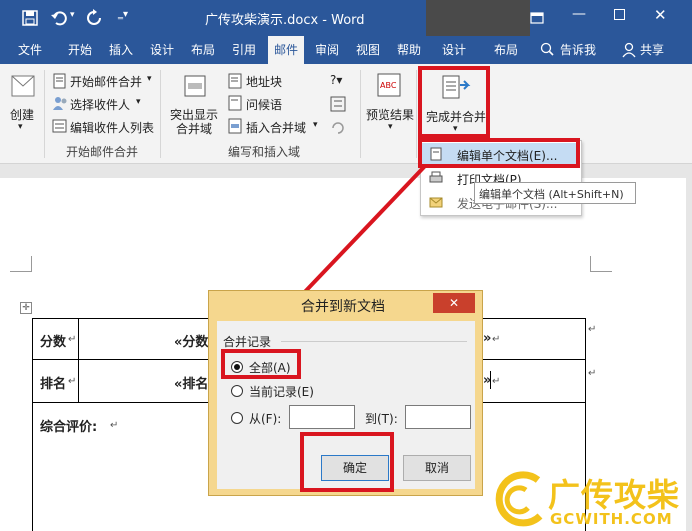 Image resolution: width=692 pixels, height=531 pixels. What do you see at coordinates (265, 418) in the screenshot?
I see `from-label: 从(F):` at bounding box center [265, 418].